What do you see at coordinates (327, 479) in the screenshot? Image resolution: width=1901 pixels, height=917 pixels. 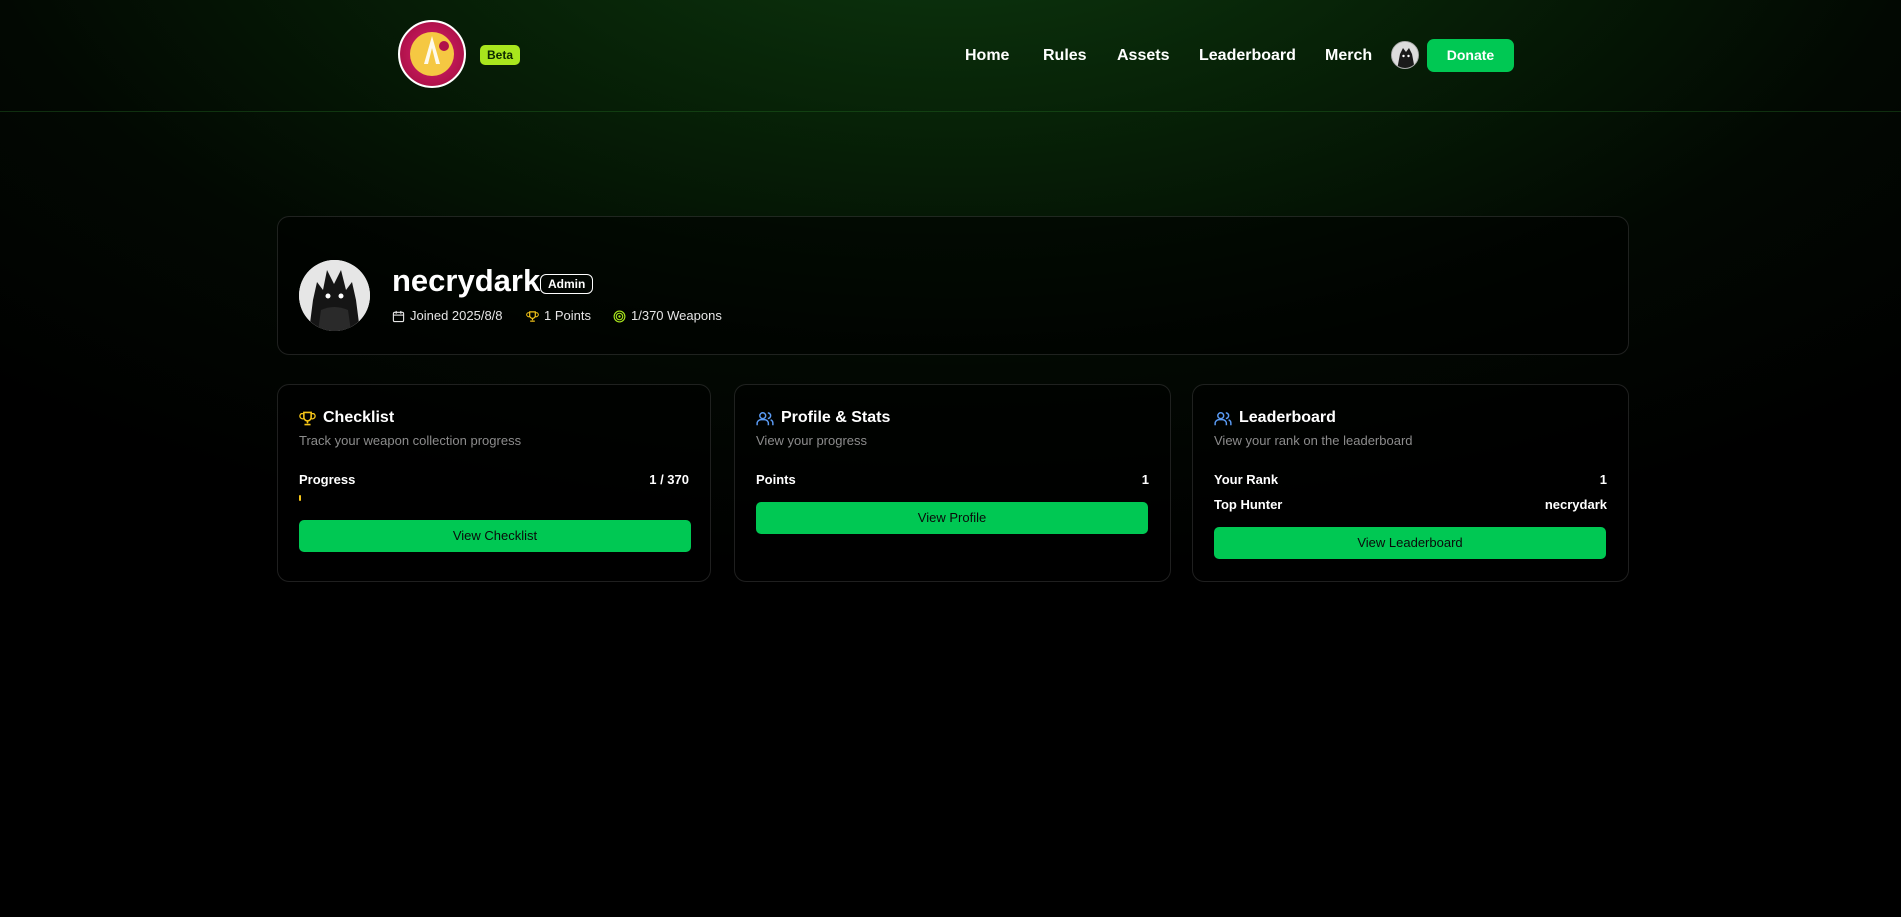 I see `progress-label: Progress` at bounding box center [327, 479].